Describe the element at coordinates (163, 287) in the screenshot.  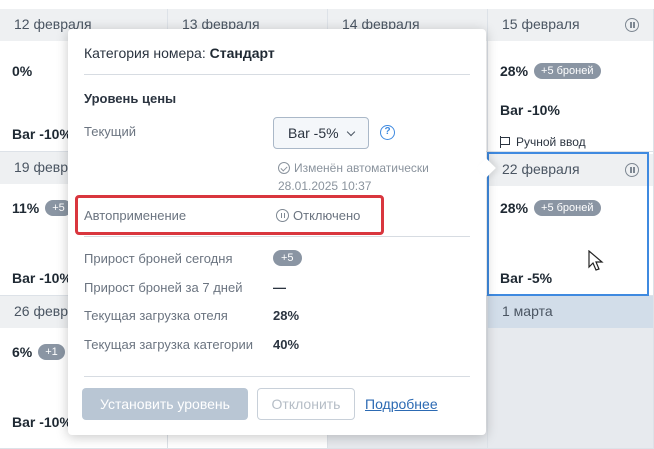
I see `bookings-7d-label: Прирост броней за 7 дней` at that location.